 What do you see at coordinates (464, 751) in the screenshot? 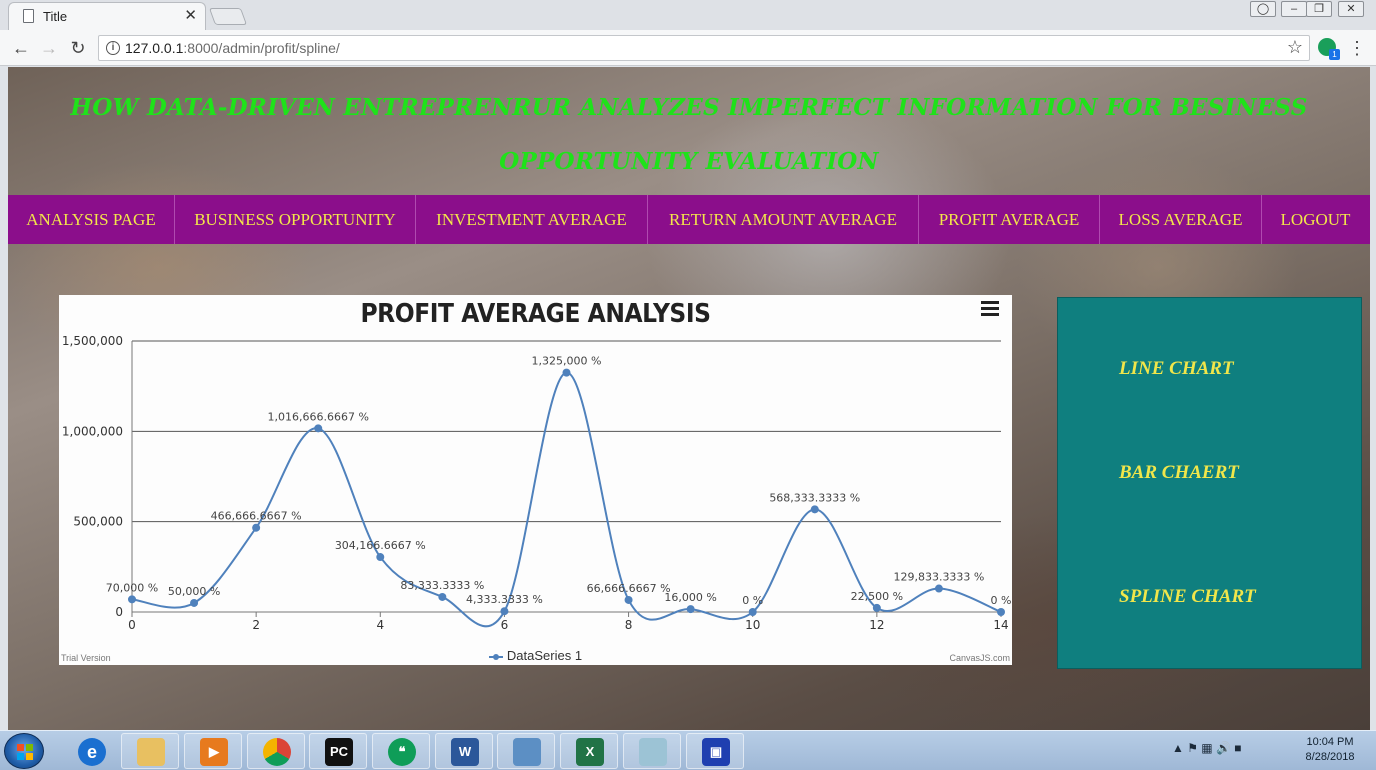
I see `word-icon: W` at bounding box center [464, 751].